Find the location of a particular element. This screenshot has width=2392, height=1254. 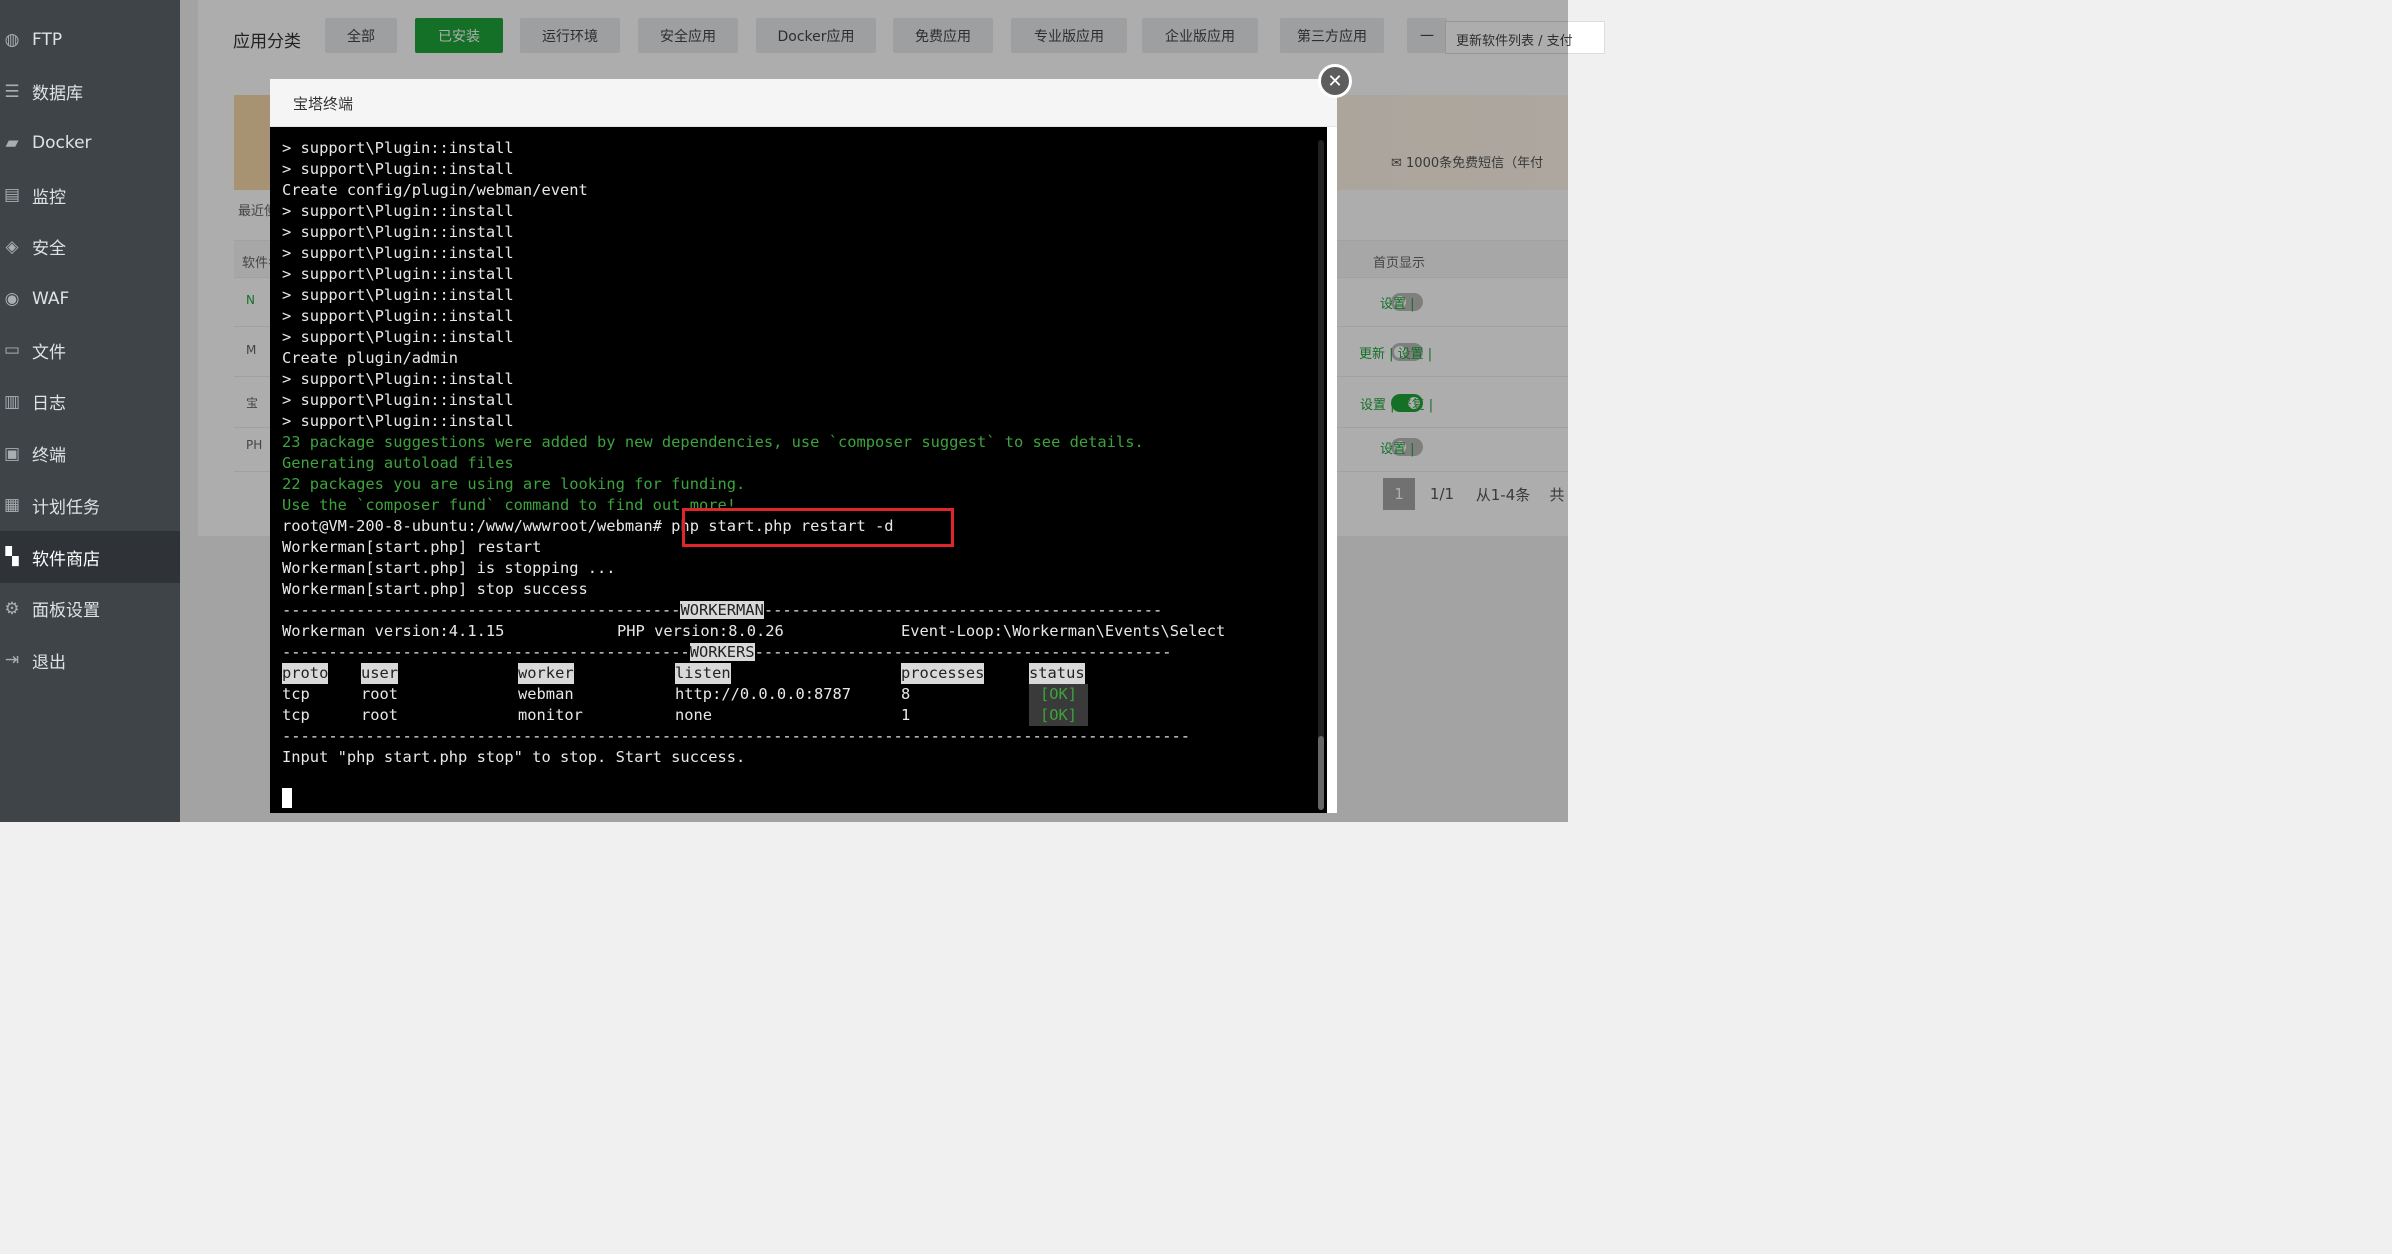

sidebar-item: ▰ Docker is located at coordinates (90, 143).